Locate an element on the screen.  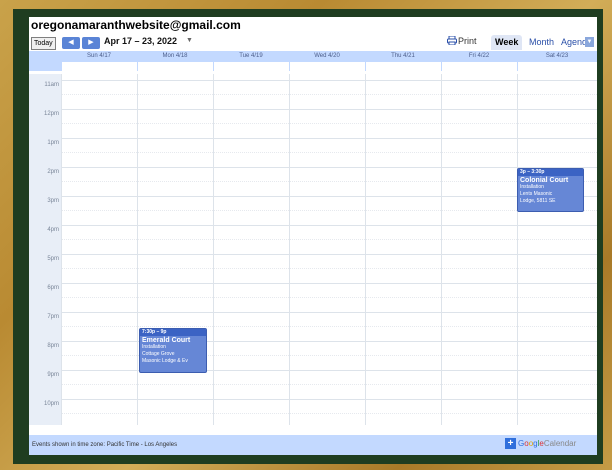
event-description-line: Cottage Grove is located at coordinates (158, 354).